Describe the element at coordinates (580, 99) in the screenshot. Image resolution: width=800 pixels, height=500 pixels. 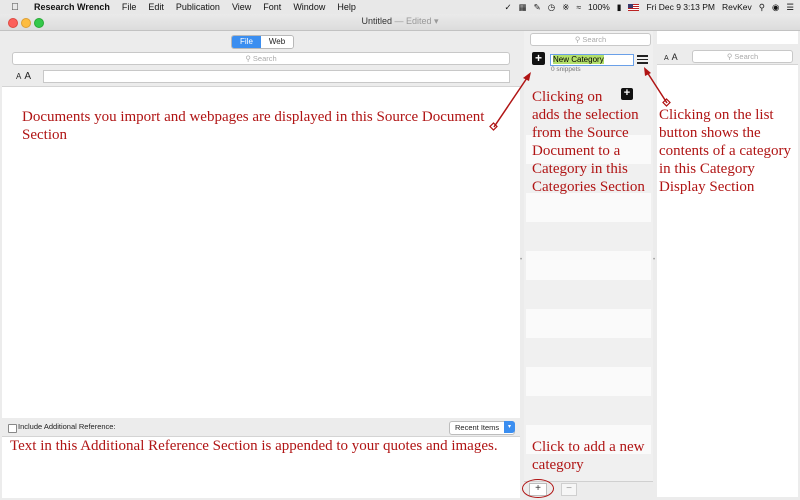
I see `annotation-arrows` at that location.